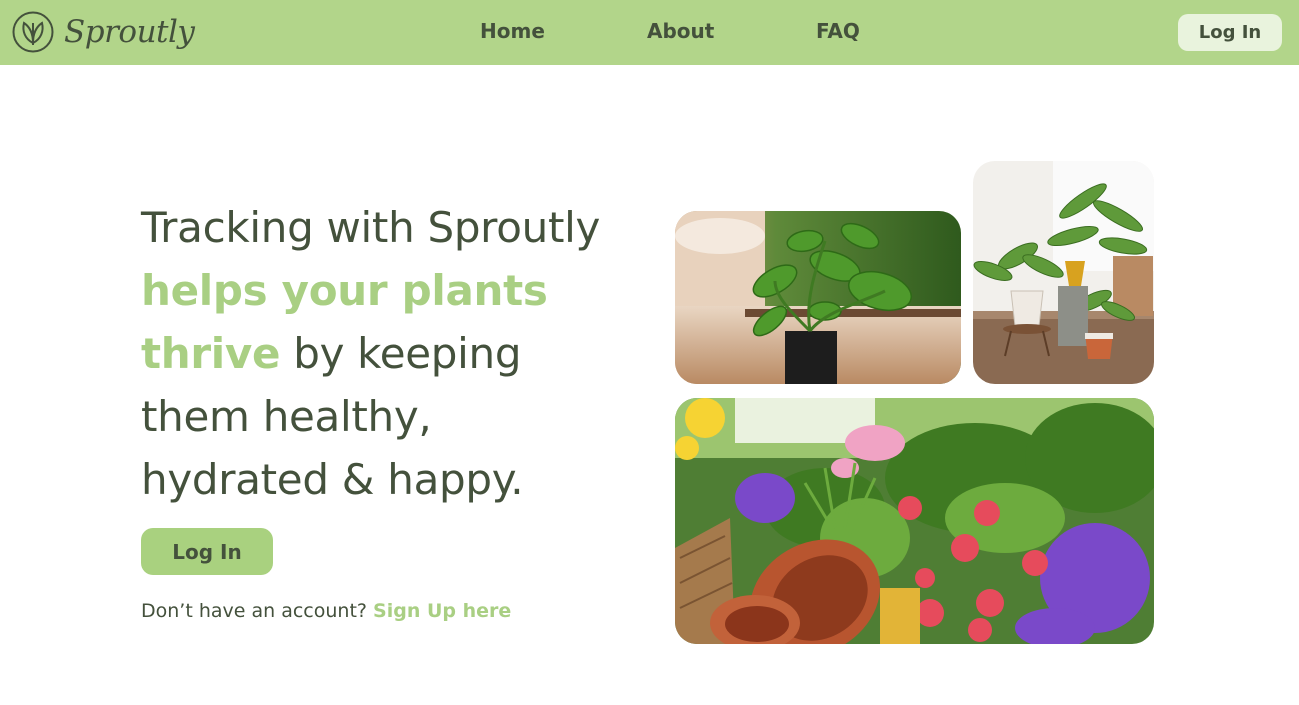 This screenshot has width=1299, height=705. I want to click on hero-line-5: hydrated & happy., so click(332, 479).